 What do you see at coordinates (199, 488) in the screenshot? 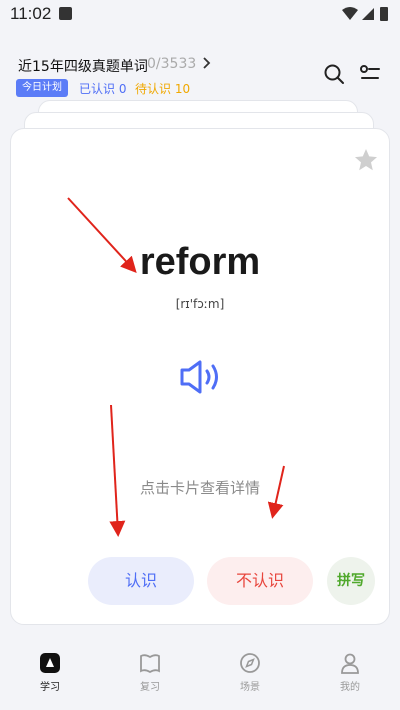
I see `tap-card-hint: 点击卡片查看详情` at bounding box center [199, 488].